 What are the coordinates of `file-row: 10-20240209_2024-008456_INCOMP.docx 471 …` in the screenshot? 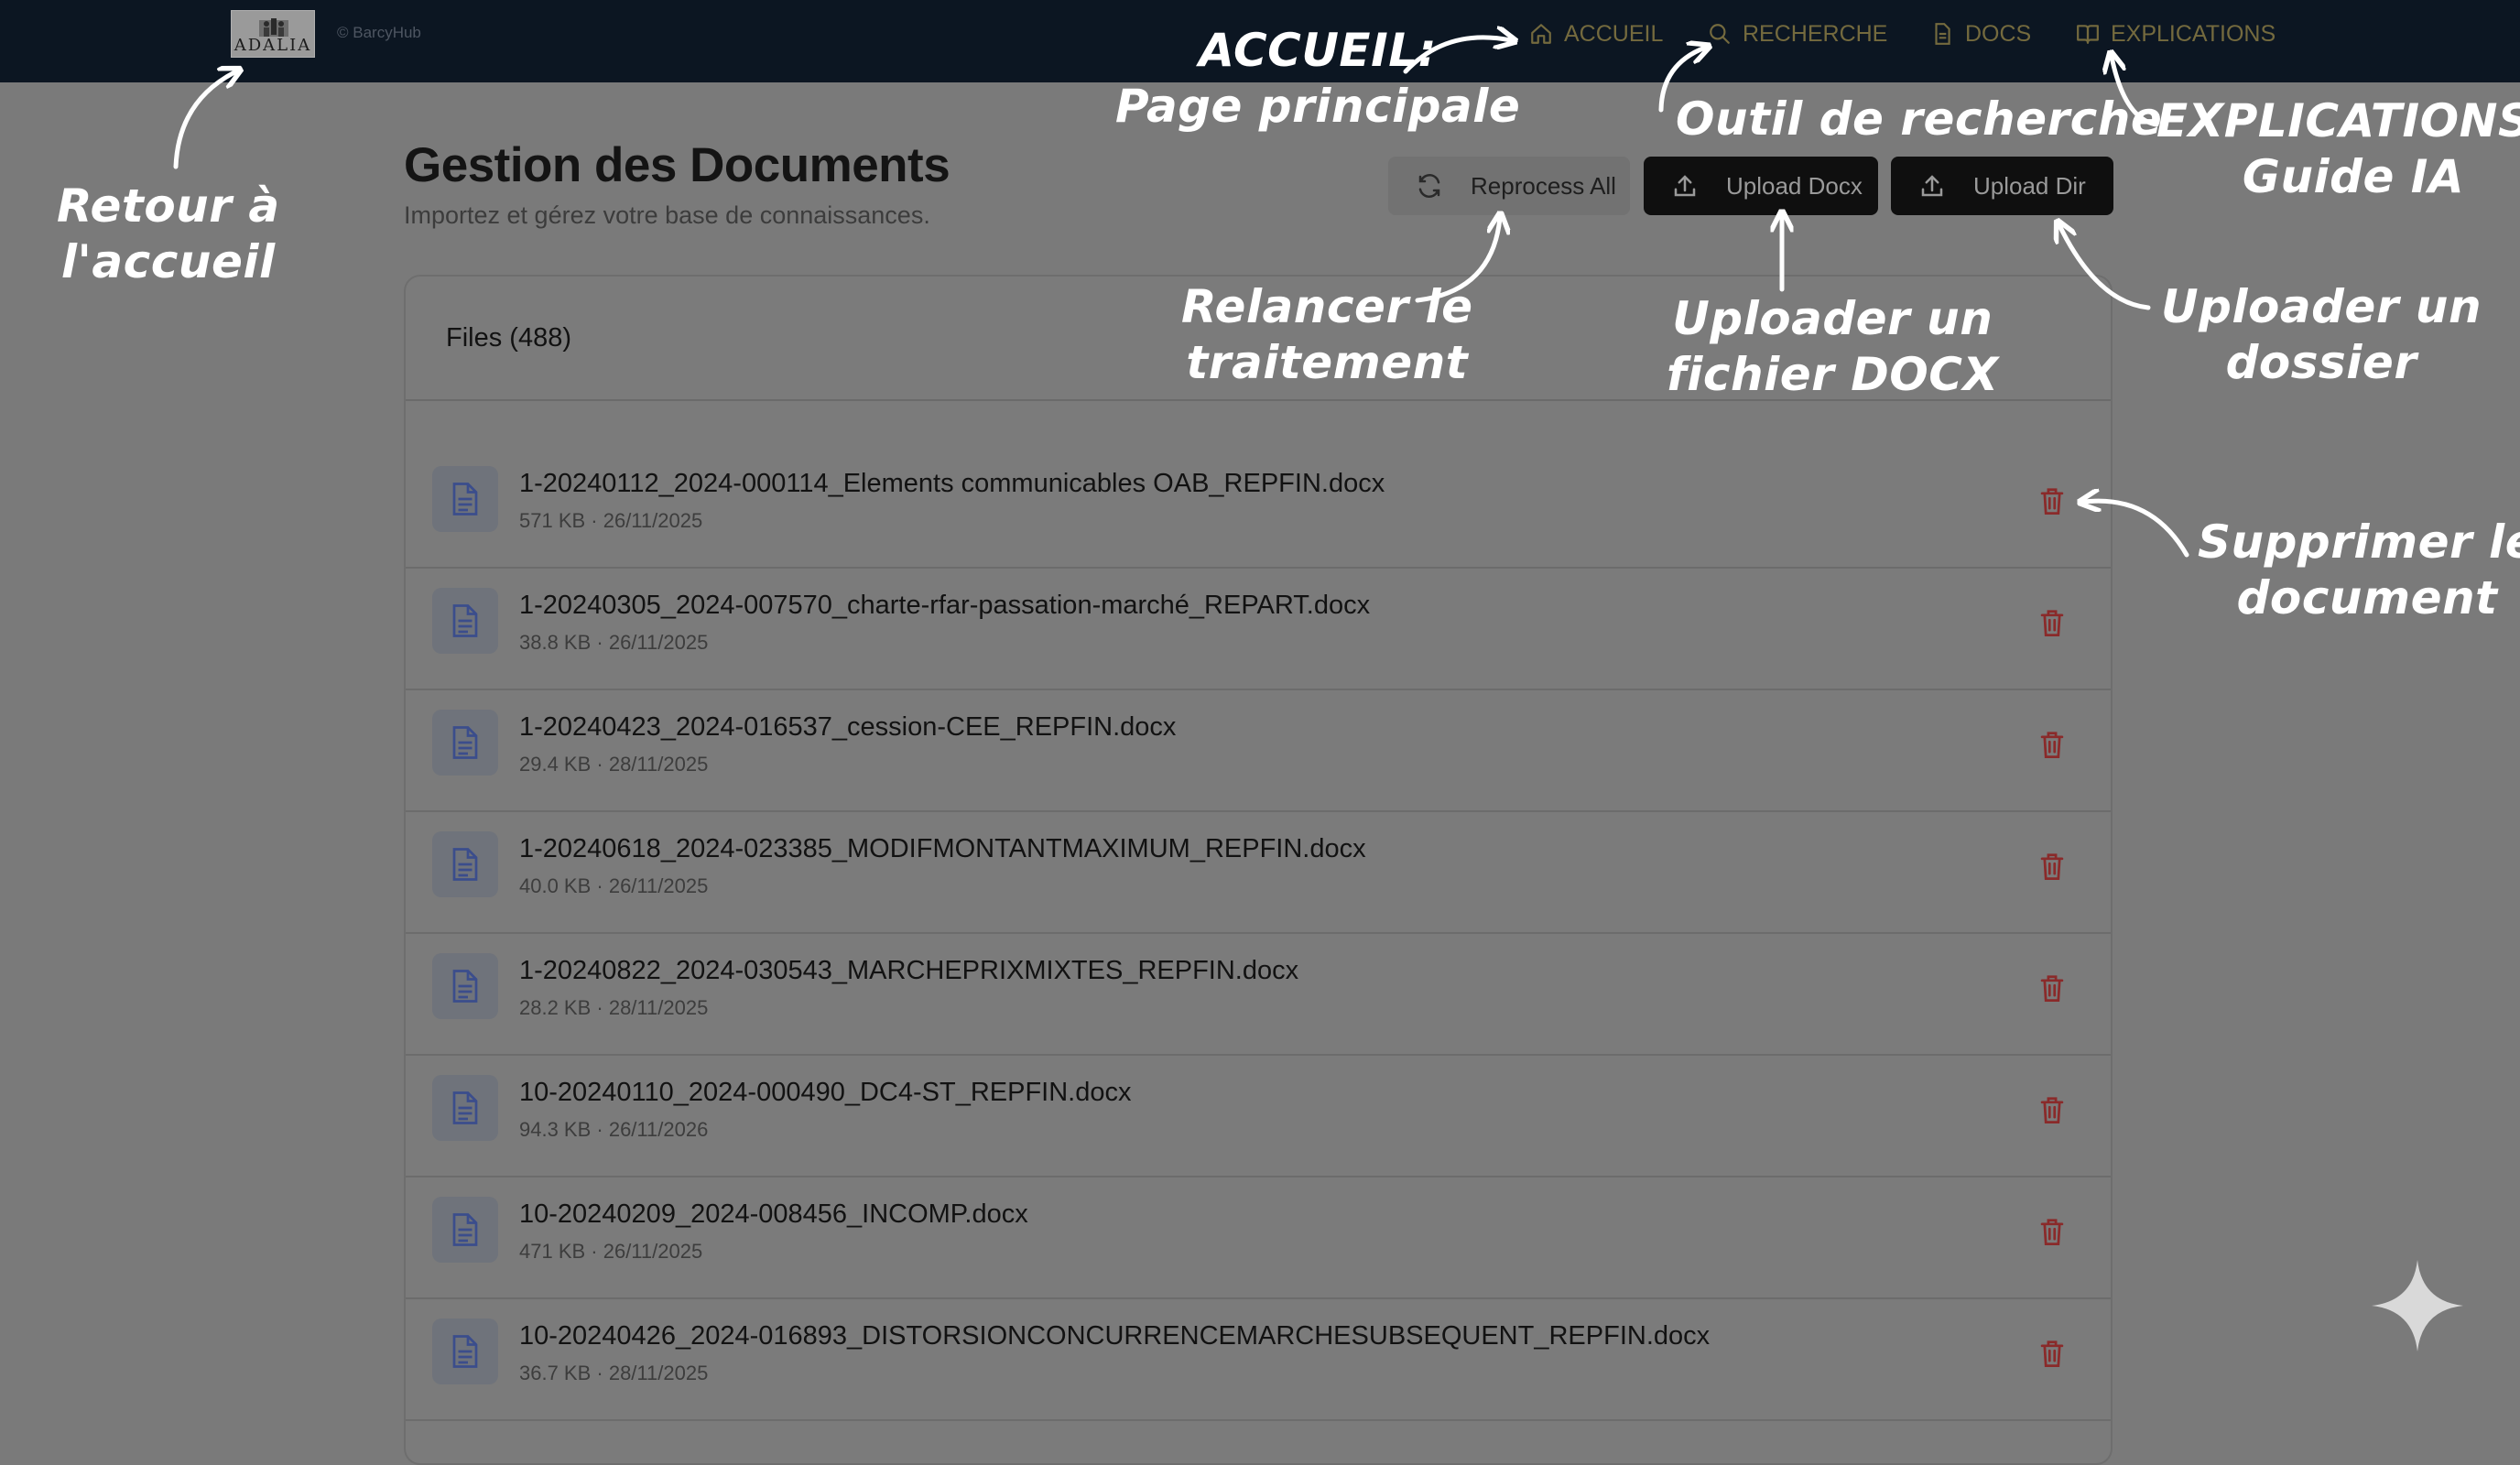 It's located at (1258, 1238).